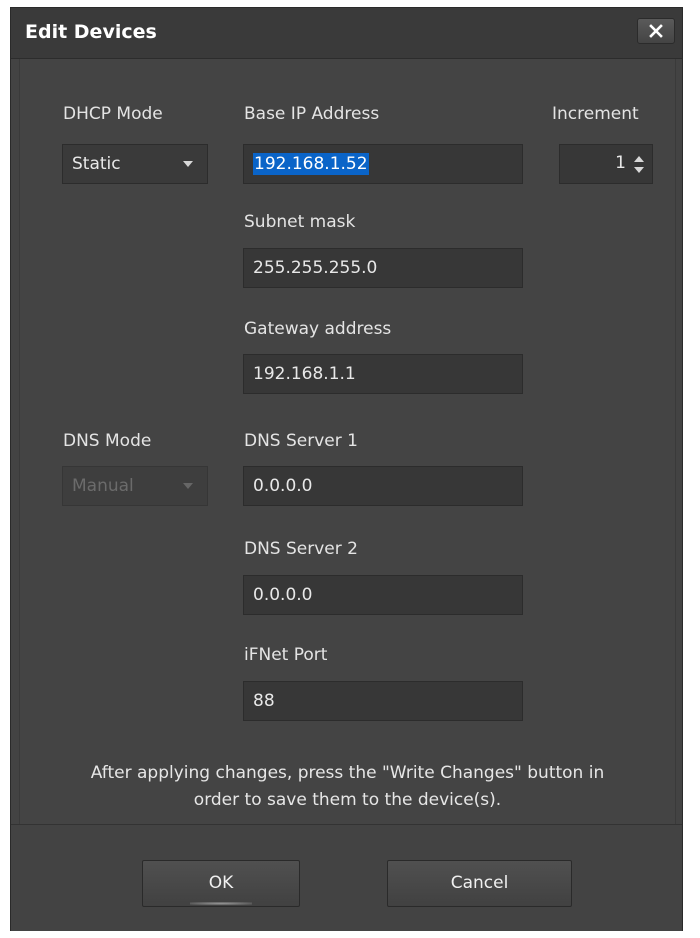  I want to click on increment-stepper: 1, so click(606, 164).